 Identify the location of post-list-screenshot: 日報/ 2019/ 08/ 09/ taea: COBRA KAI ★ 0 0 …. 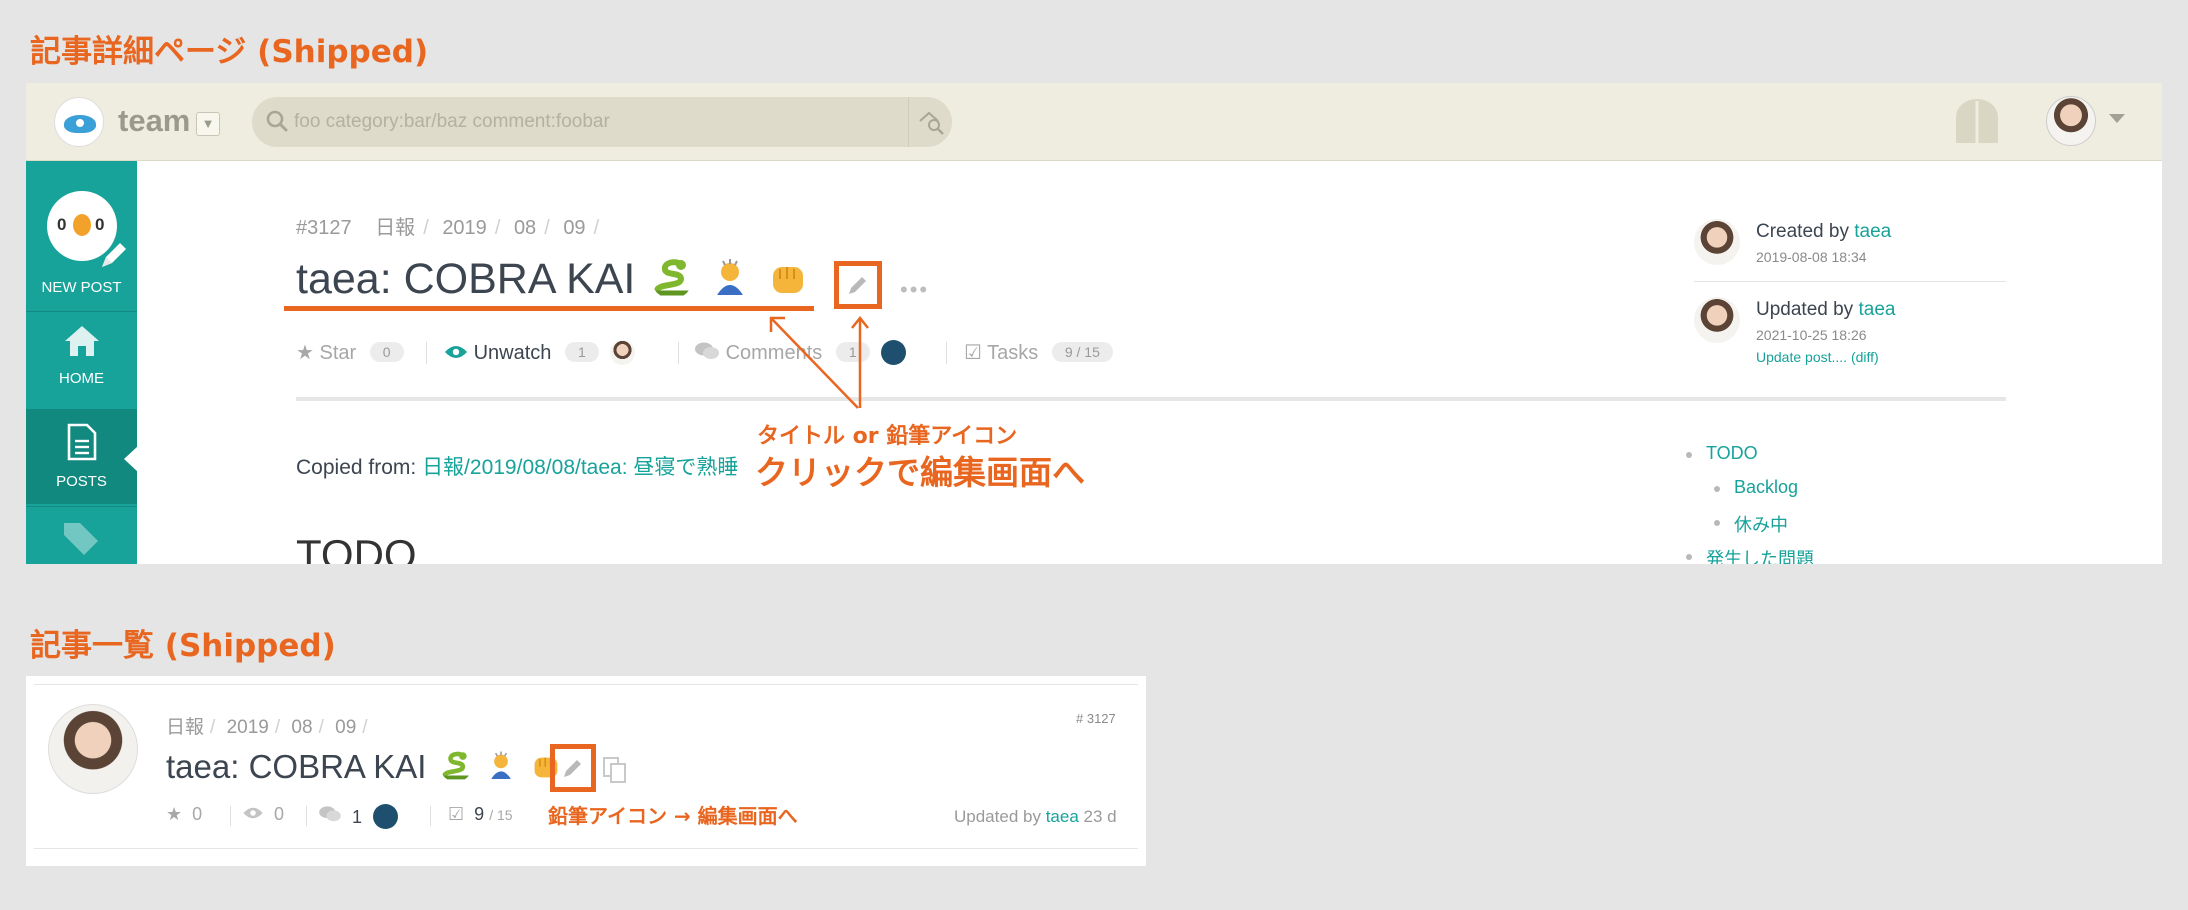
(586, 771).